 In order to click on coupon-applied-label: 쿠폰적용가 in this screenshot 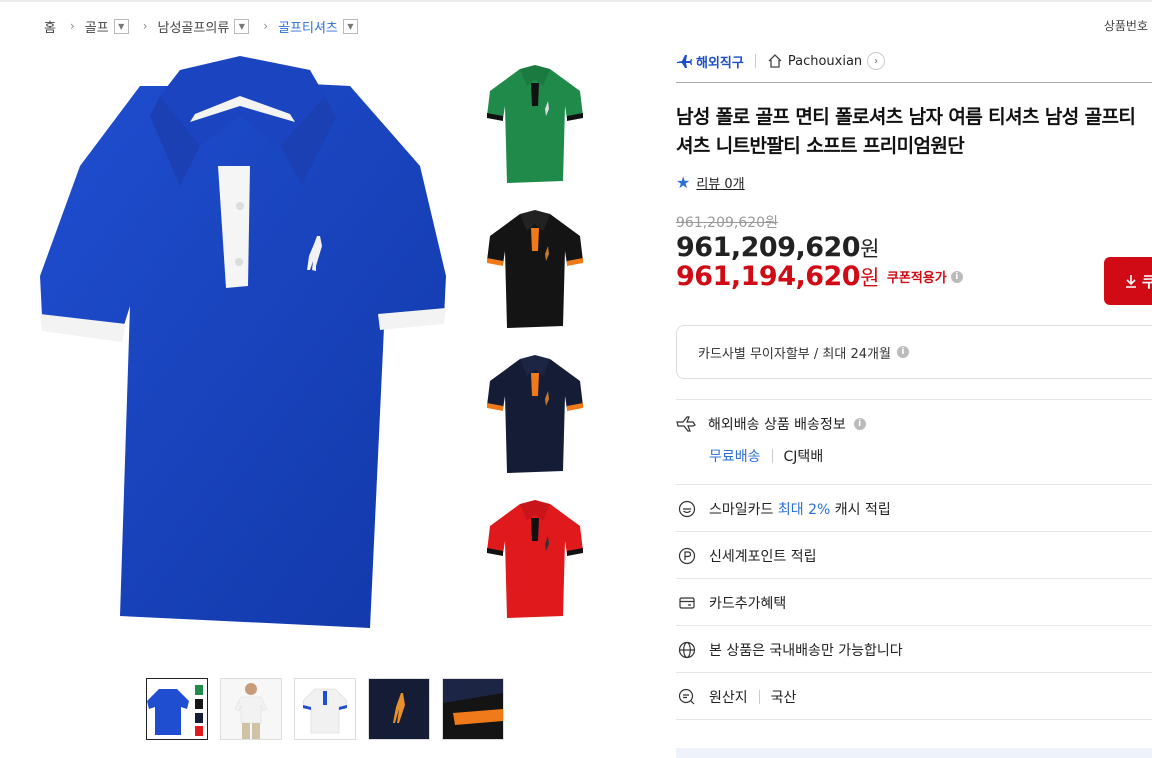, I will do `click(916, 278)`.